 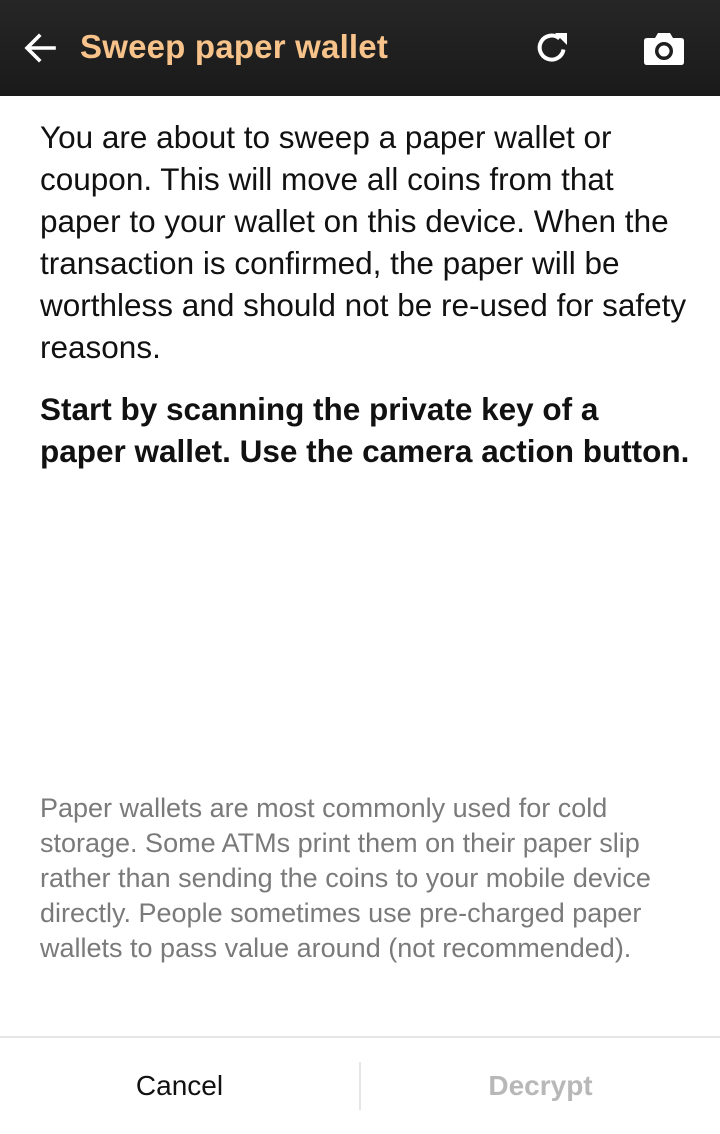 I want to click on refresh-button, so click(x=552, y=48).